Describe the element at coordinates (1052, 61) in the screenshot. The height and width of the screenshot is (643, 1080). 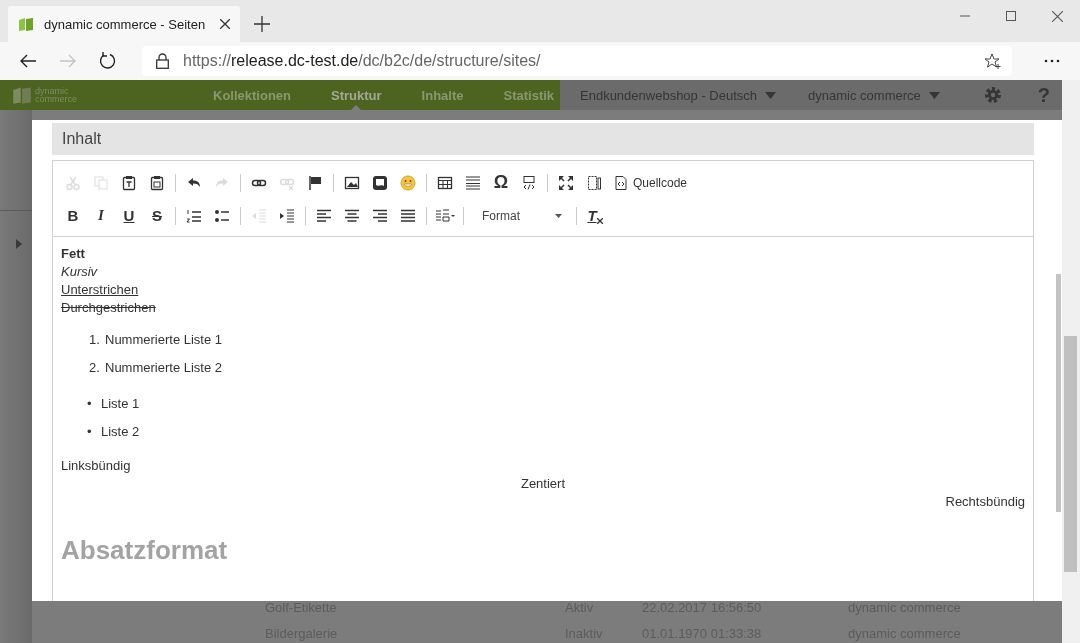
I see `more-icon` at that location.